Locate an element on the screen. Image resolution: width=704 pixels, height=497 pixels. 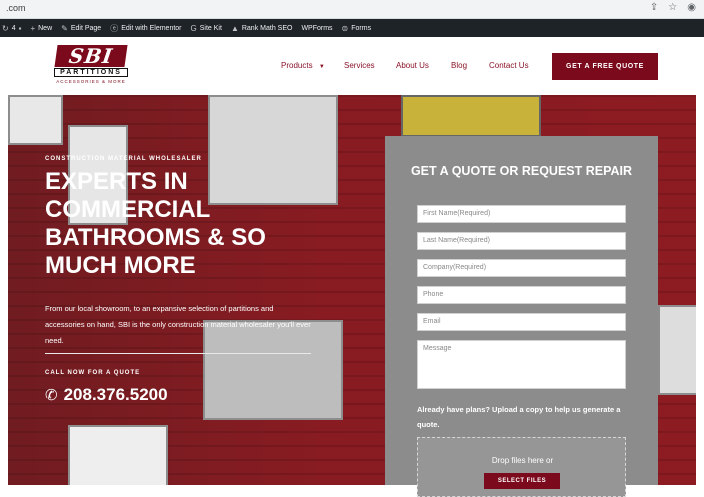
message-field: Message is located at coordinates (521, 364).